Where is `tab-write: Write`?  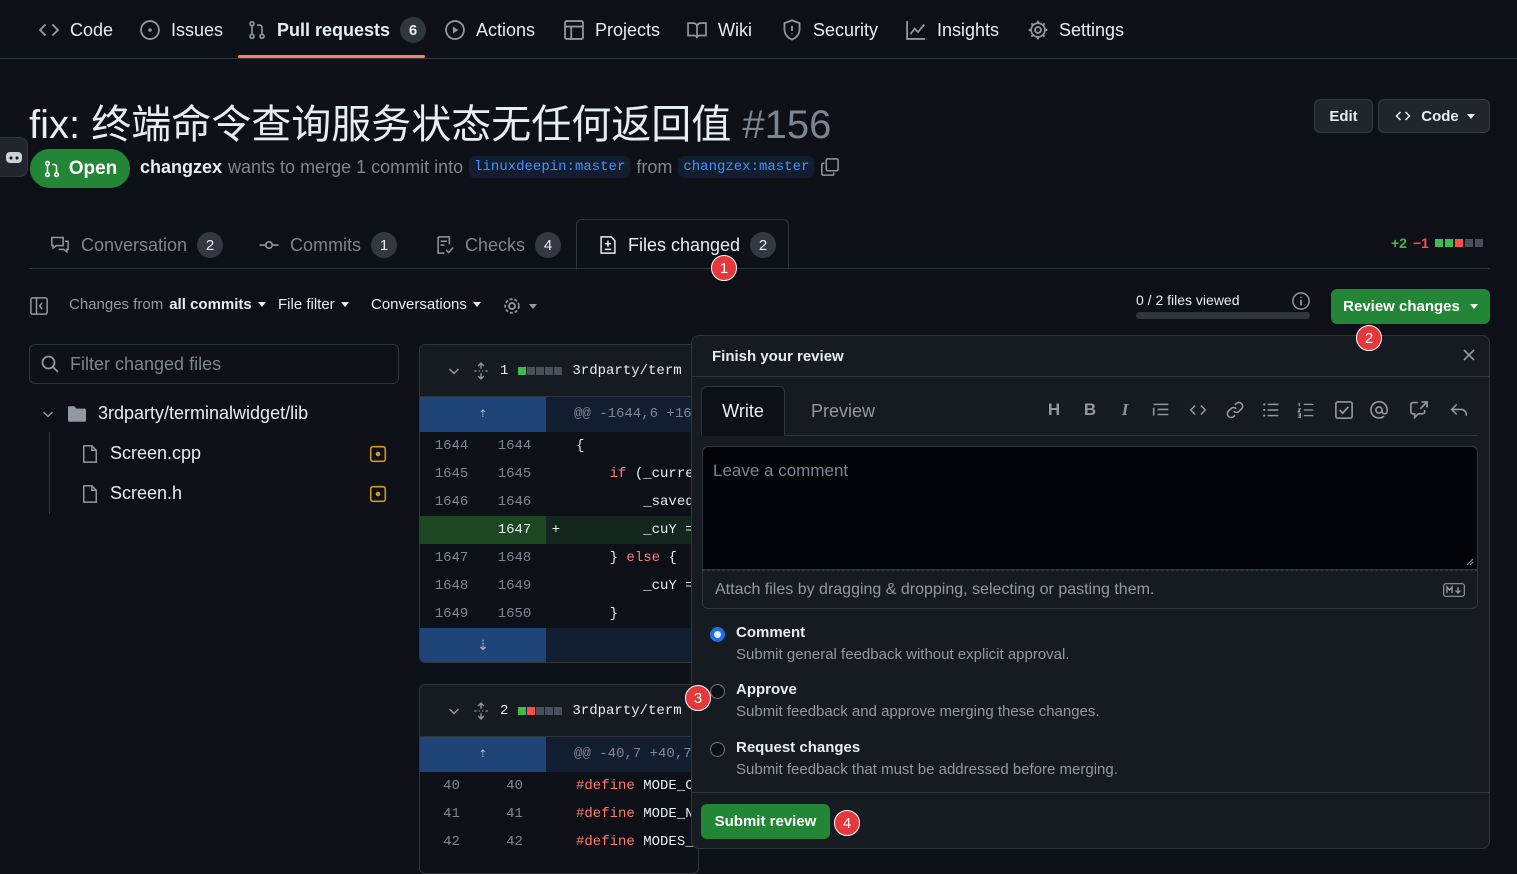
tab-write: Write is located at coordinates (743, 411).